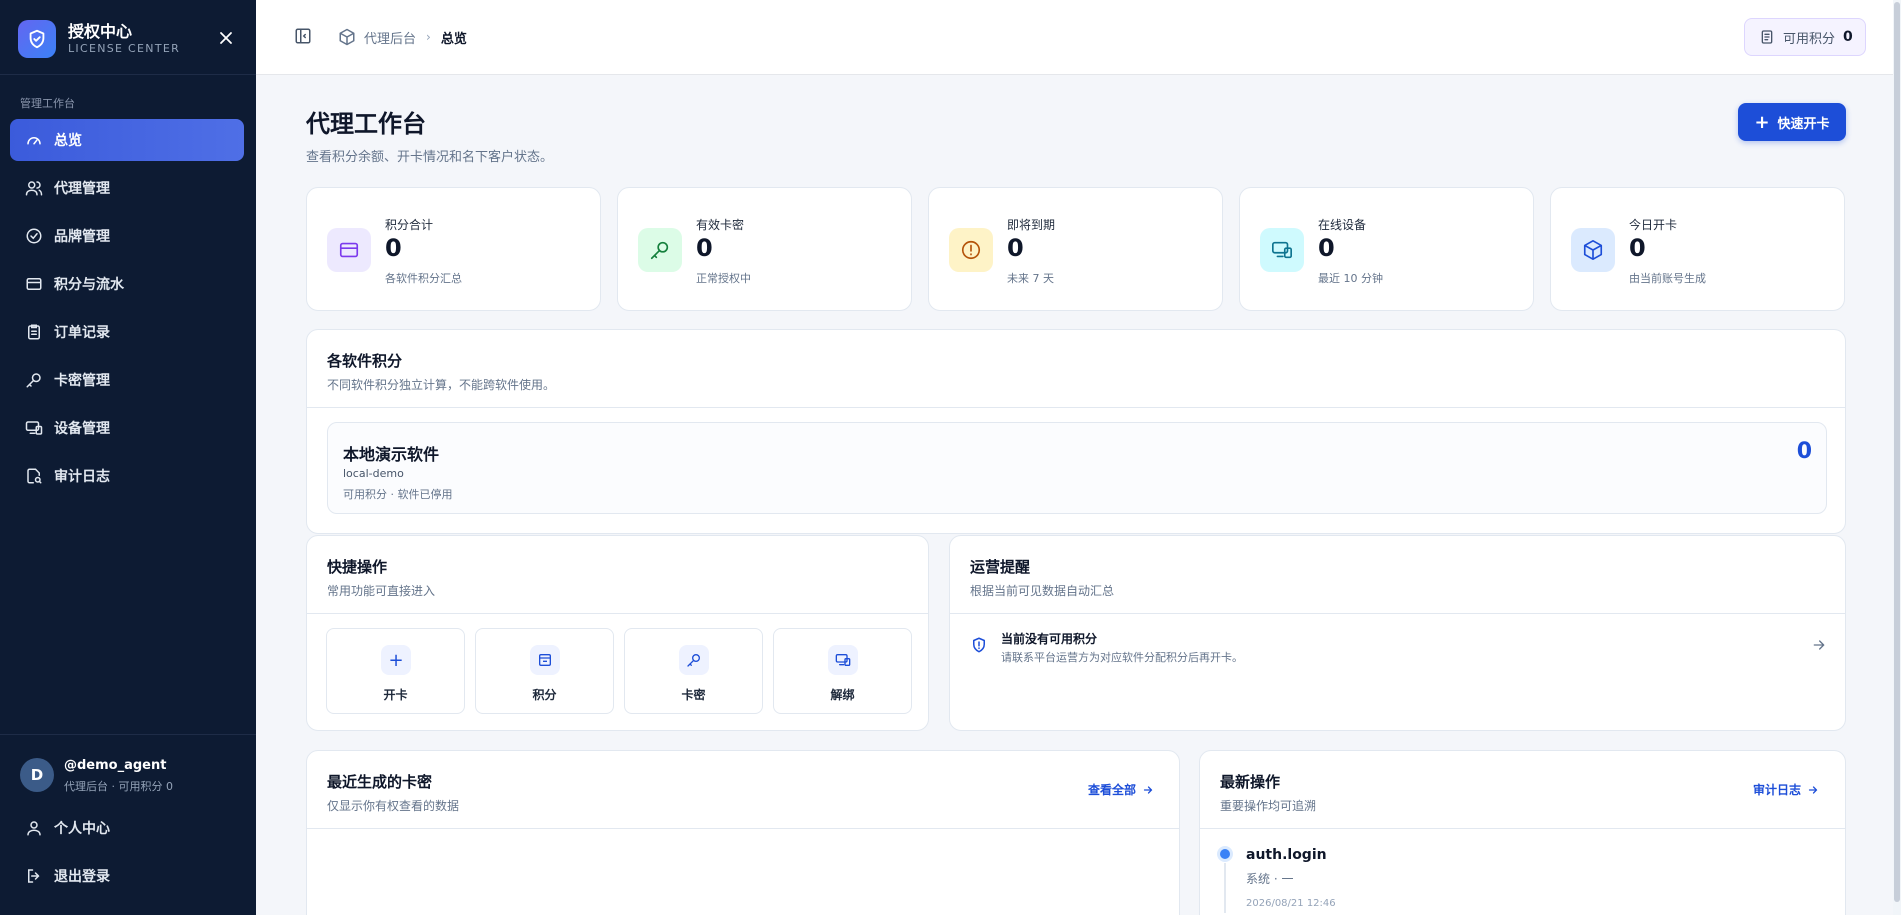 This screenshot has height=915, width=1901. Describe the element at coordinates (1762, 122) in the screenshot. I see `plus-icon: +` at that location.